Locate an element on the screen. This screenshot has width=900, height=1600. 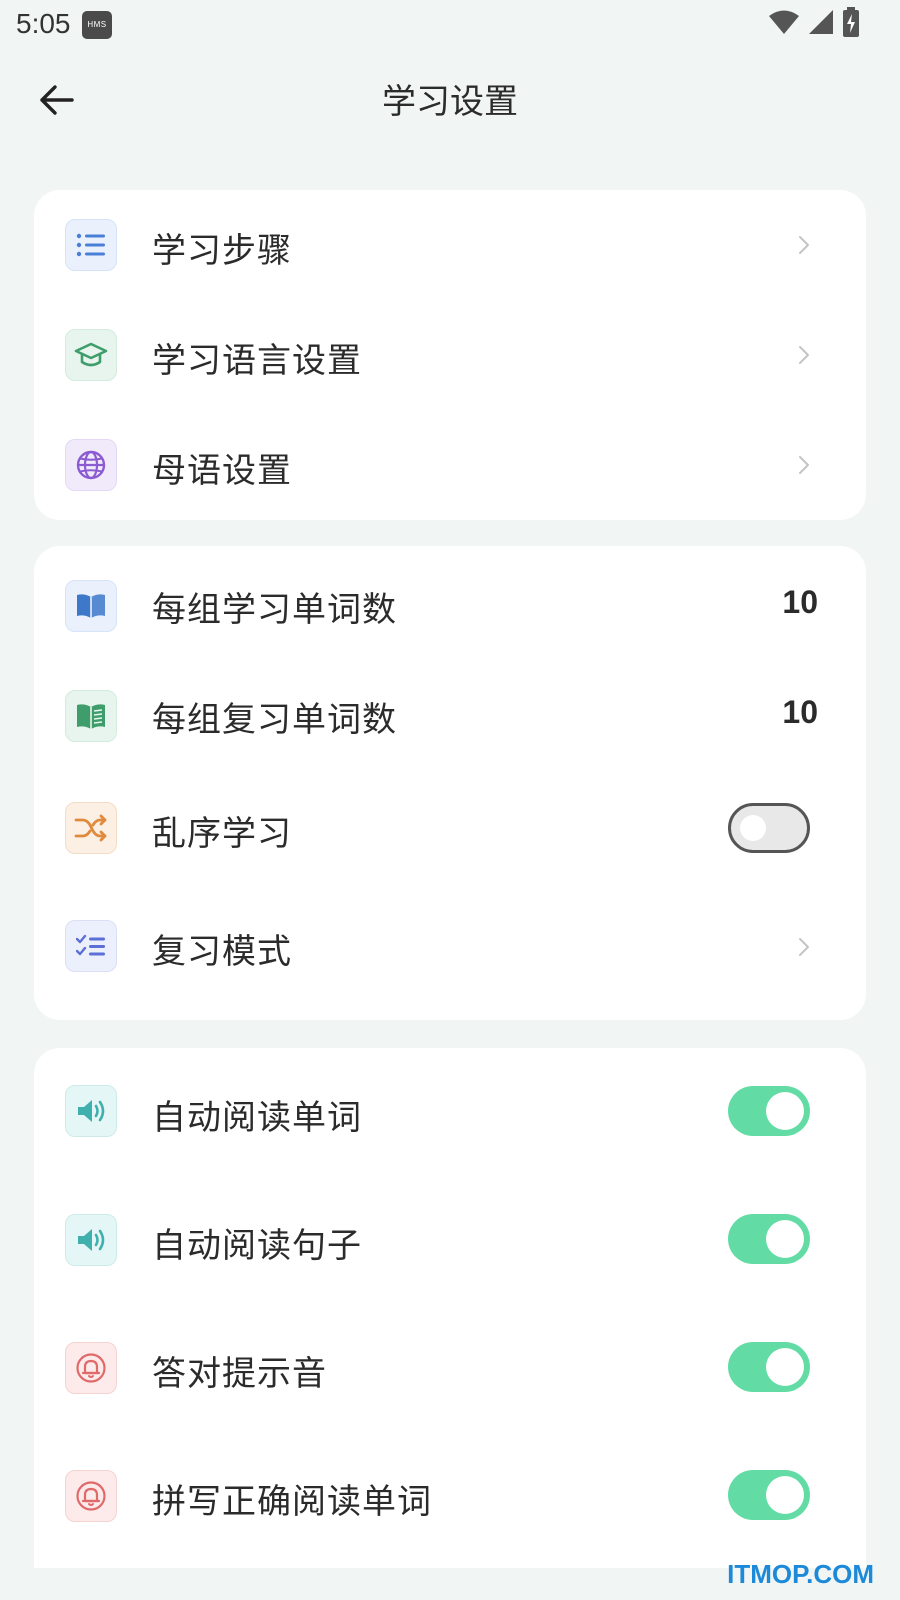
open-book-icon is located at coordinates (91, 716).